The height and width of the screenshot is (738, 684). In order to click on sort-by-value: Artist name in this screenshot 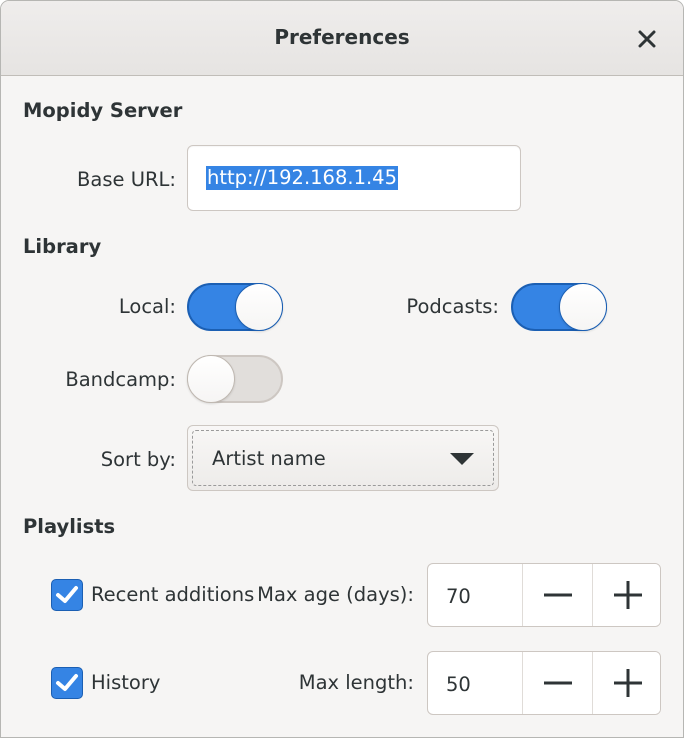, I will do `click(269, 458)`.